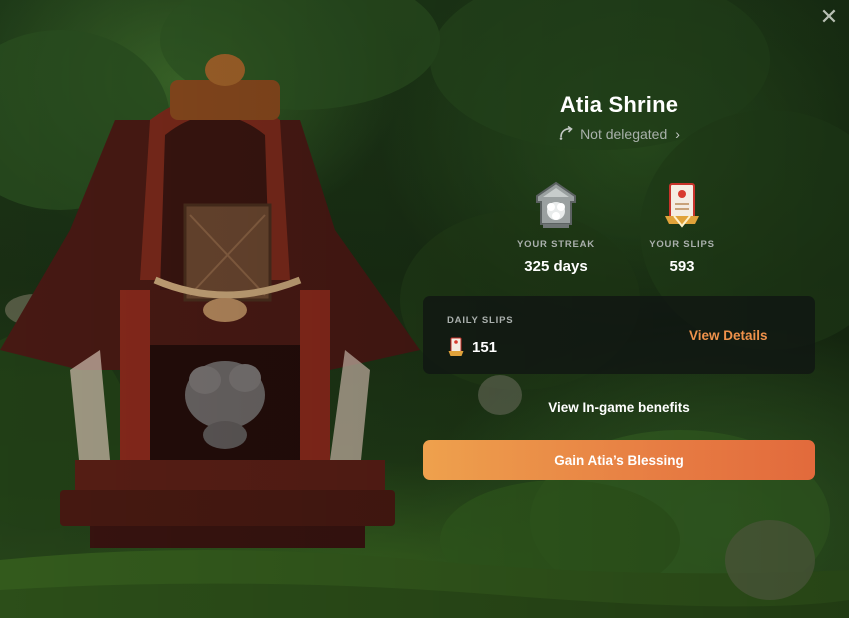  I want to click on daily-slips-count-row: 151, so click(472, 347).